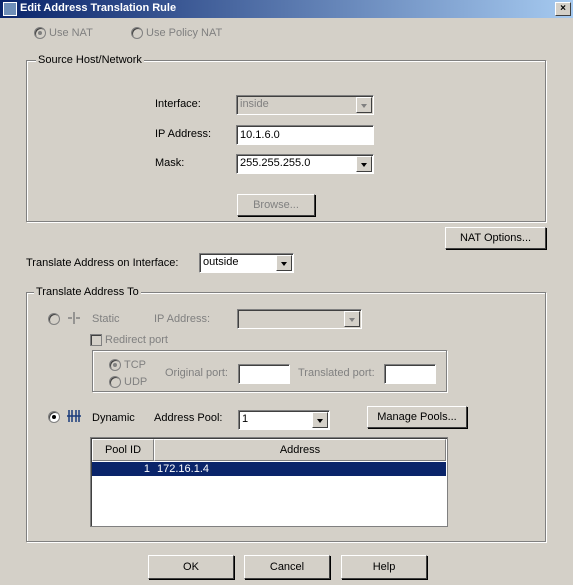 Image resolution: width=573 pixels, height=585 pixels. What do you see at coordinates (178, 104) in the screenshot?
I see `interface-label: Interface:` at bounding box center [178, 104].